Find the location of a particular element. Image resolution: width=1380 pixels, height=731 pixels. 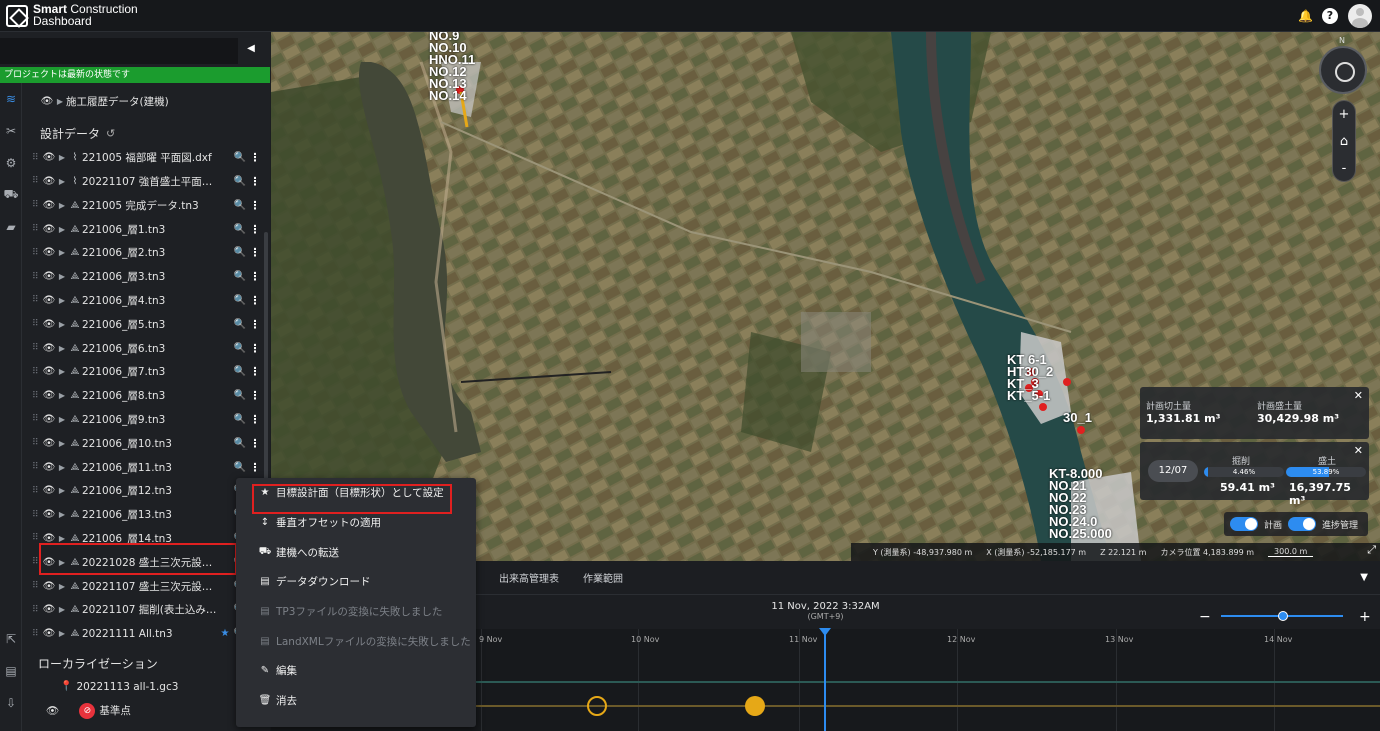

plan-toggle is located at coordinates (1244, 524).